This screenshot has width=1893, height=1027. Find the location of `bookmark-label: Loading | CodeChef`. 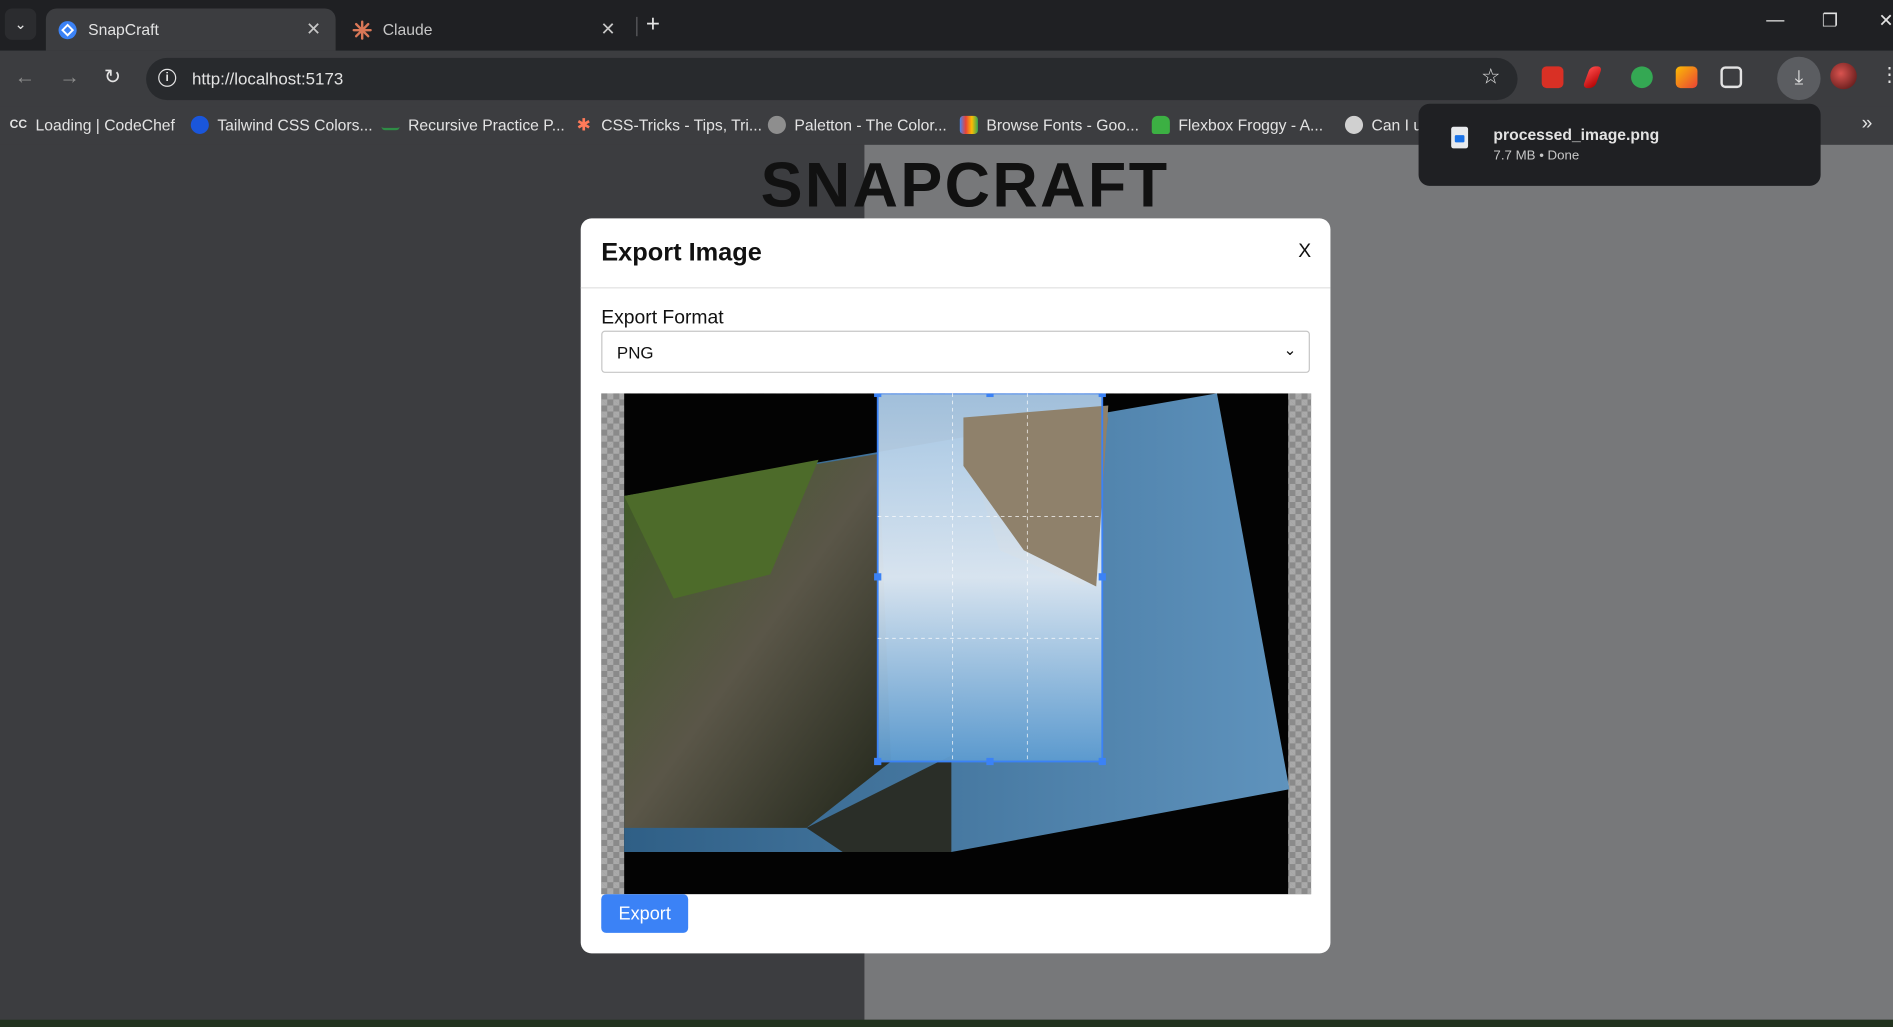

bookmark-label: Loading | CodeChef is located at coordinates (105, 124).